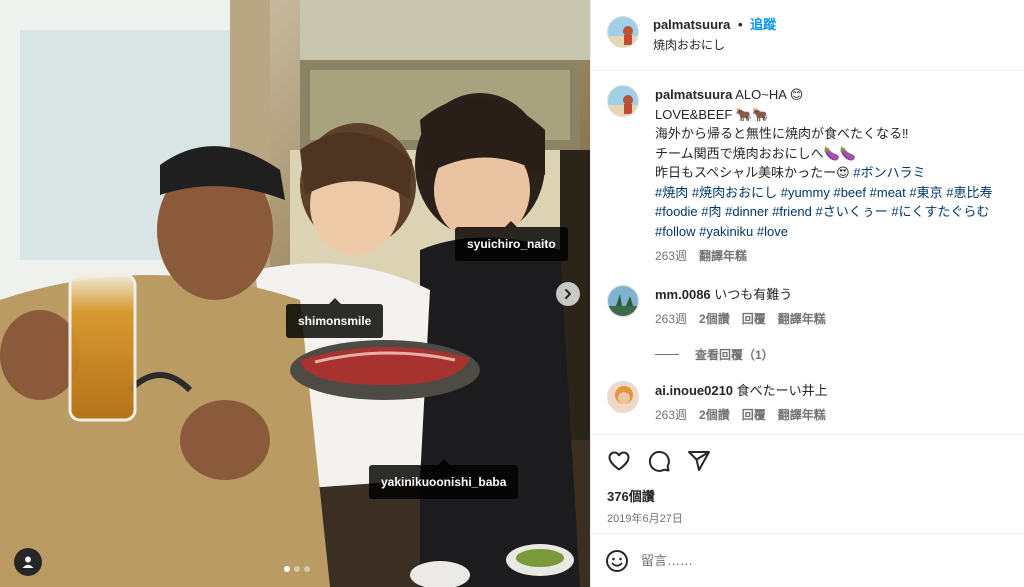 The height and width of the screenshot is (587, 1024). What do you see at coordinates (925, 192) in the screenshot?
I see `hashtag-link: #東京` at bounding box center [925, 192].